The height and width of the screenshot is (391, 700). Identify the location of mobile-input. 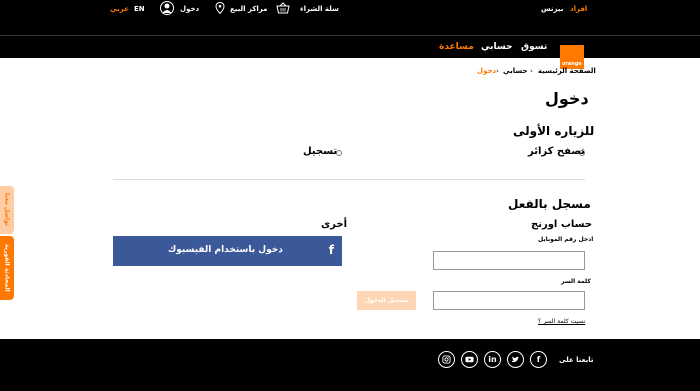
(509, 260).